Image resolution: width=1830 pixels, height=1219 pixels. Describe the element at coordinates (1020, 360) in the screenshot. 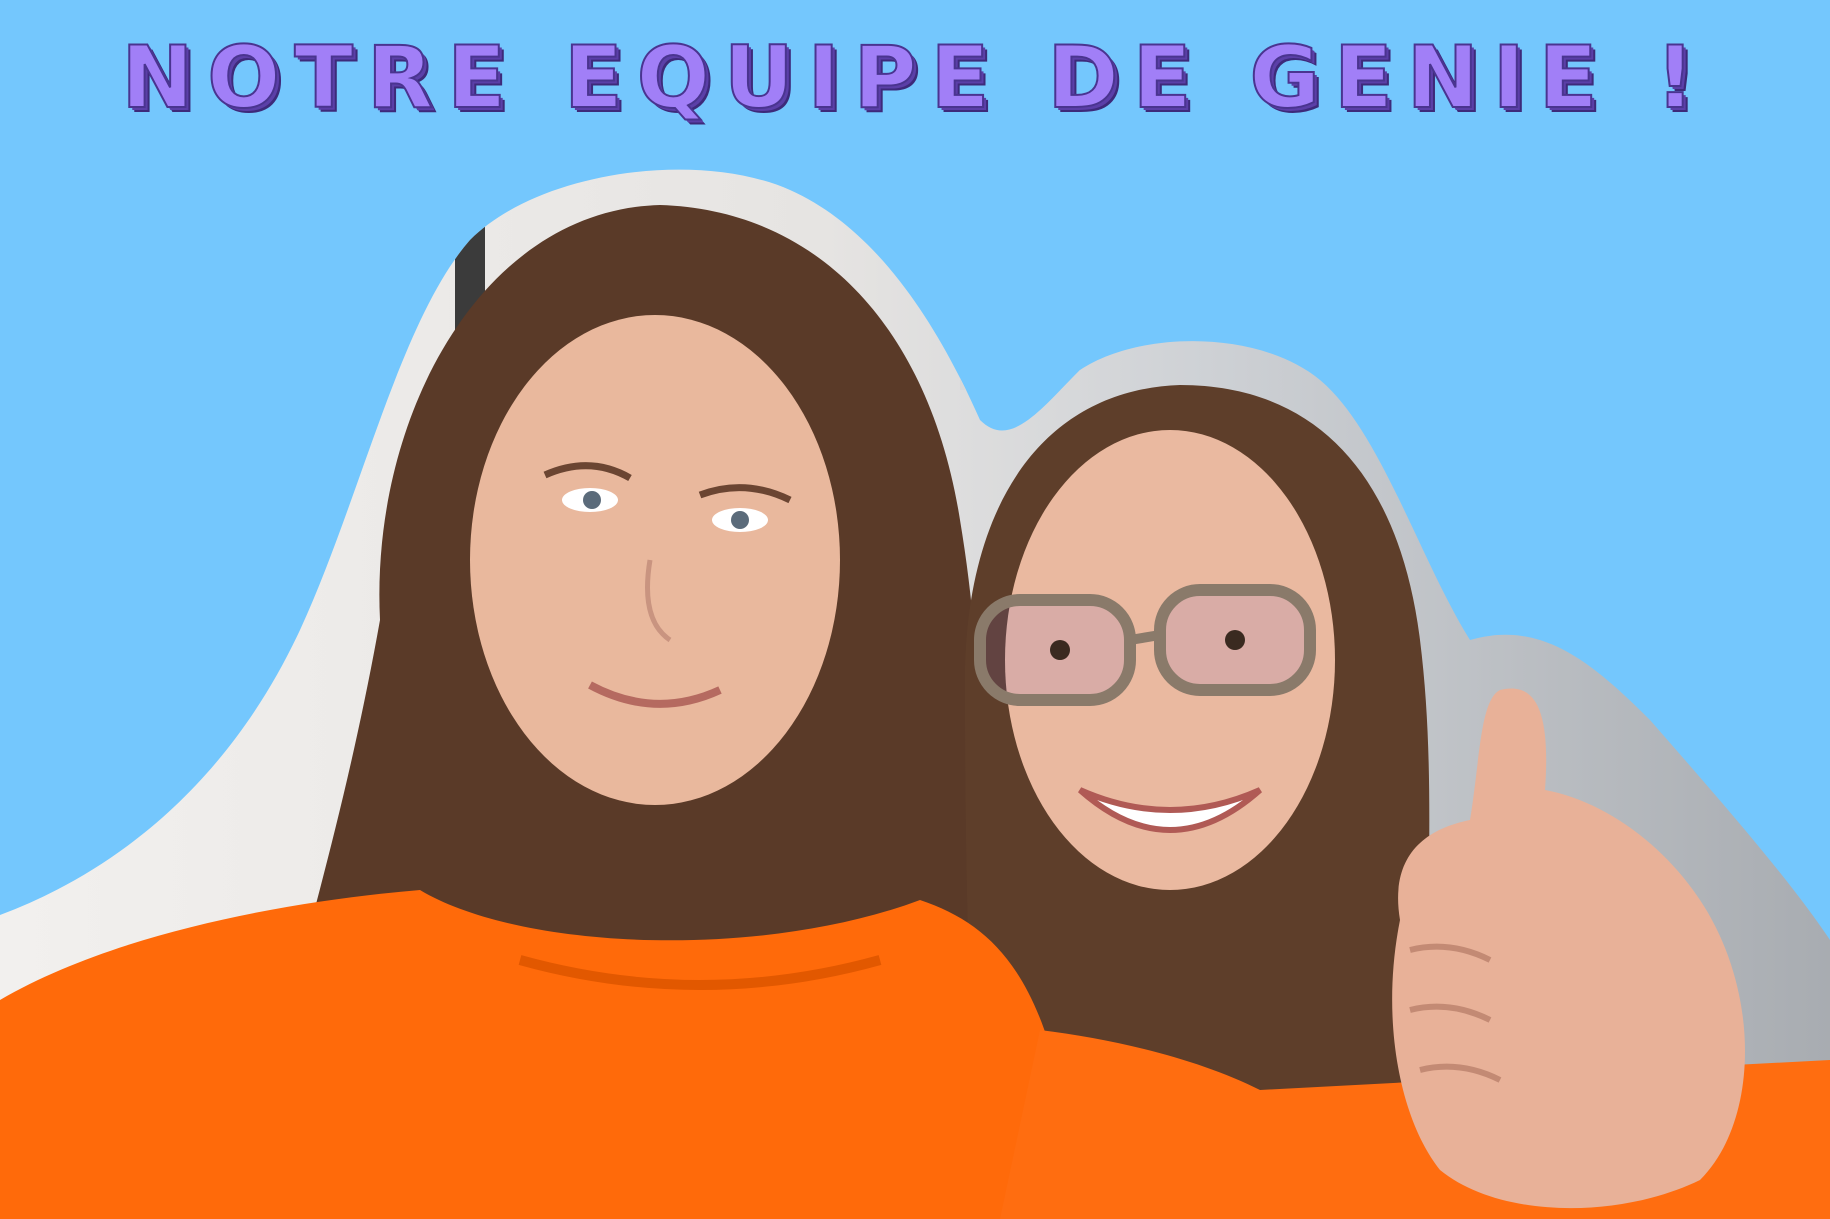

I see `ceiling-light` at that location.